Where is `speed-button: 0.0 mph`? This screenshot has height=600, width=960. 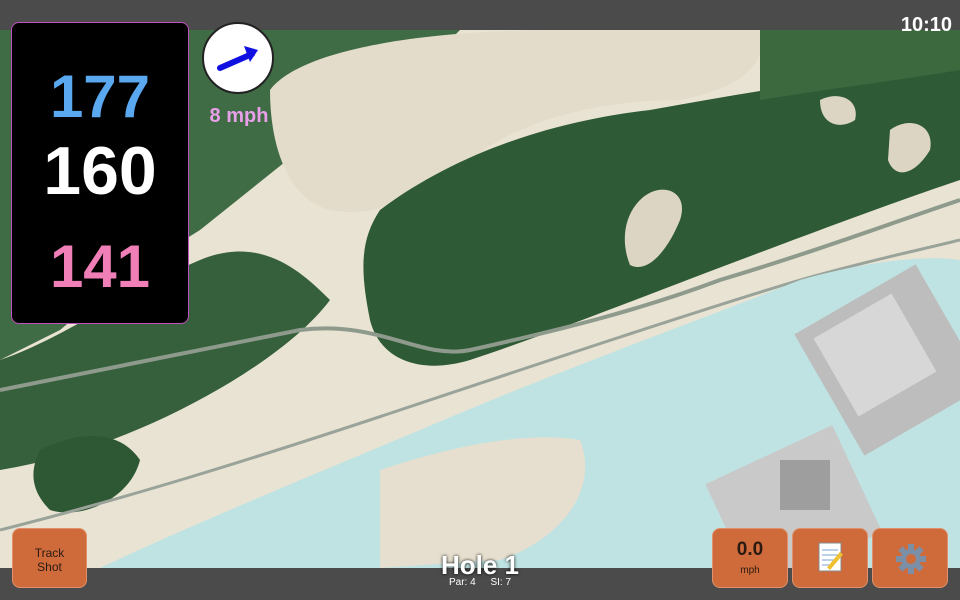 speed-button: 0.0 mph is located at coordinates (750, 558).